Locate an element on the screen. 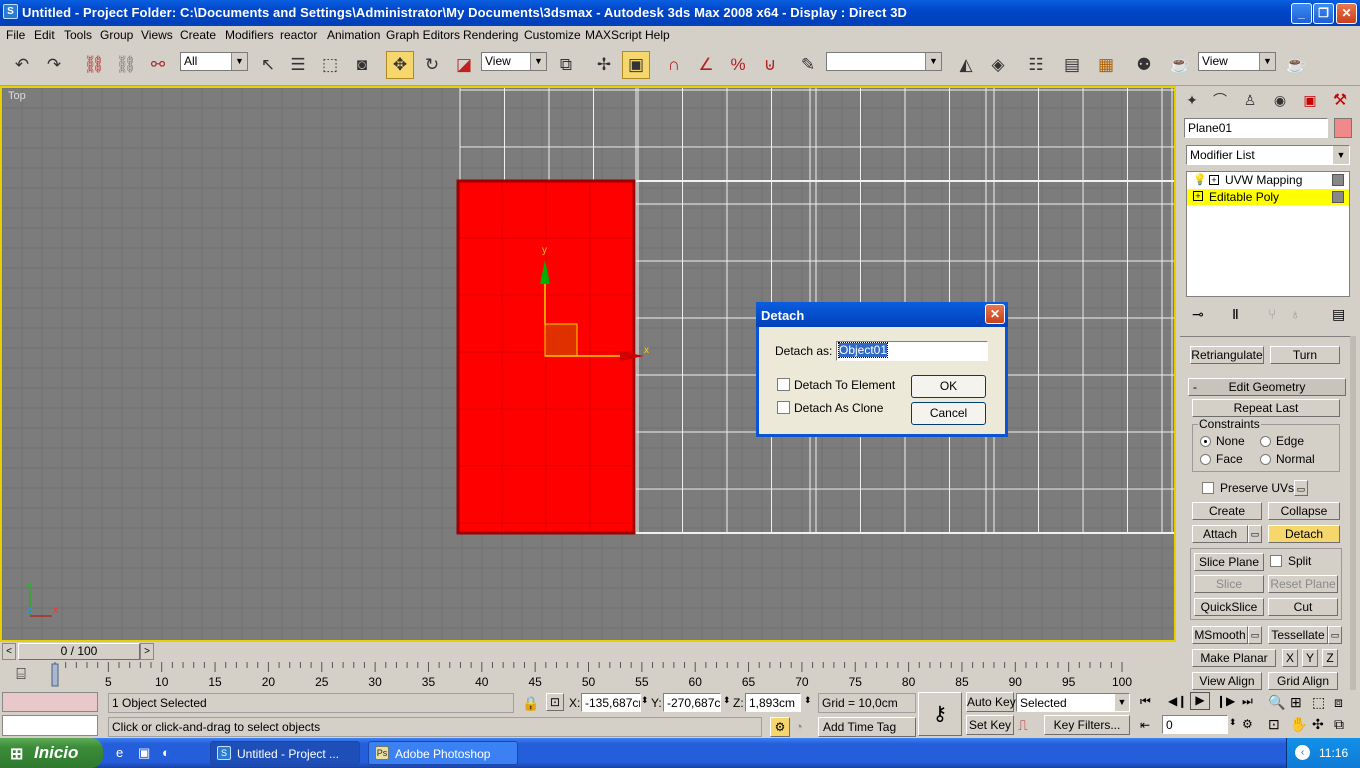 This screenshot has width=1360, height=768. display-tab-icon: ▣ is located at coordinates (1310, 100).